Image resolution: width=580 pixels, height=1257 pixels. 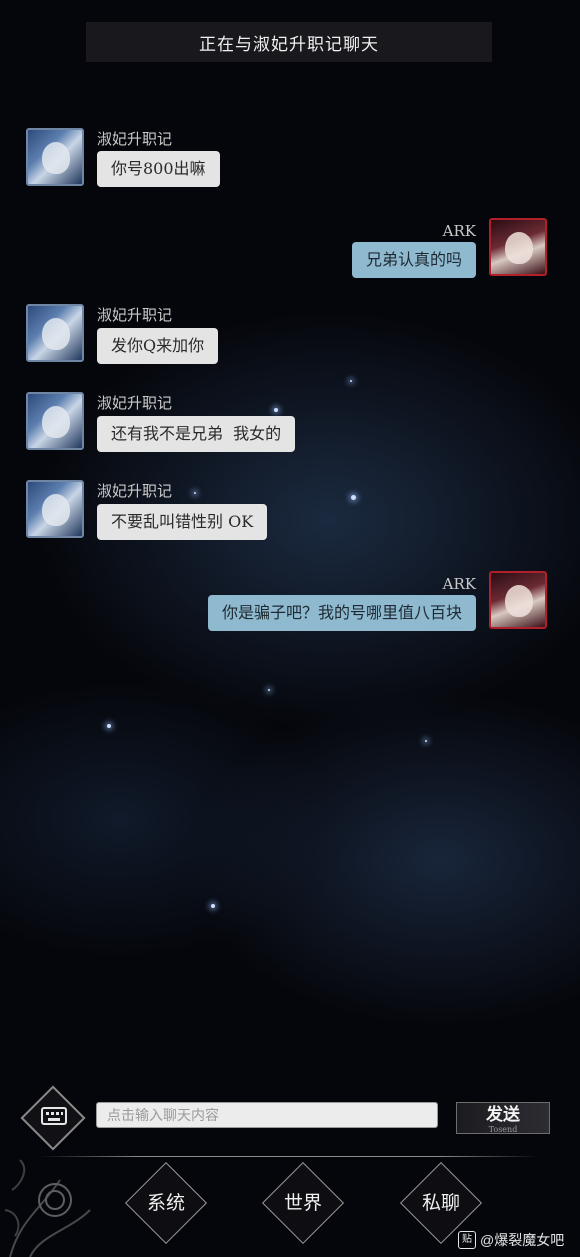 What do you see at coordinates (54, 1116) in the screenshot?
I see `keyboard-icon` at bounding box center [54, 1116].